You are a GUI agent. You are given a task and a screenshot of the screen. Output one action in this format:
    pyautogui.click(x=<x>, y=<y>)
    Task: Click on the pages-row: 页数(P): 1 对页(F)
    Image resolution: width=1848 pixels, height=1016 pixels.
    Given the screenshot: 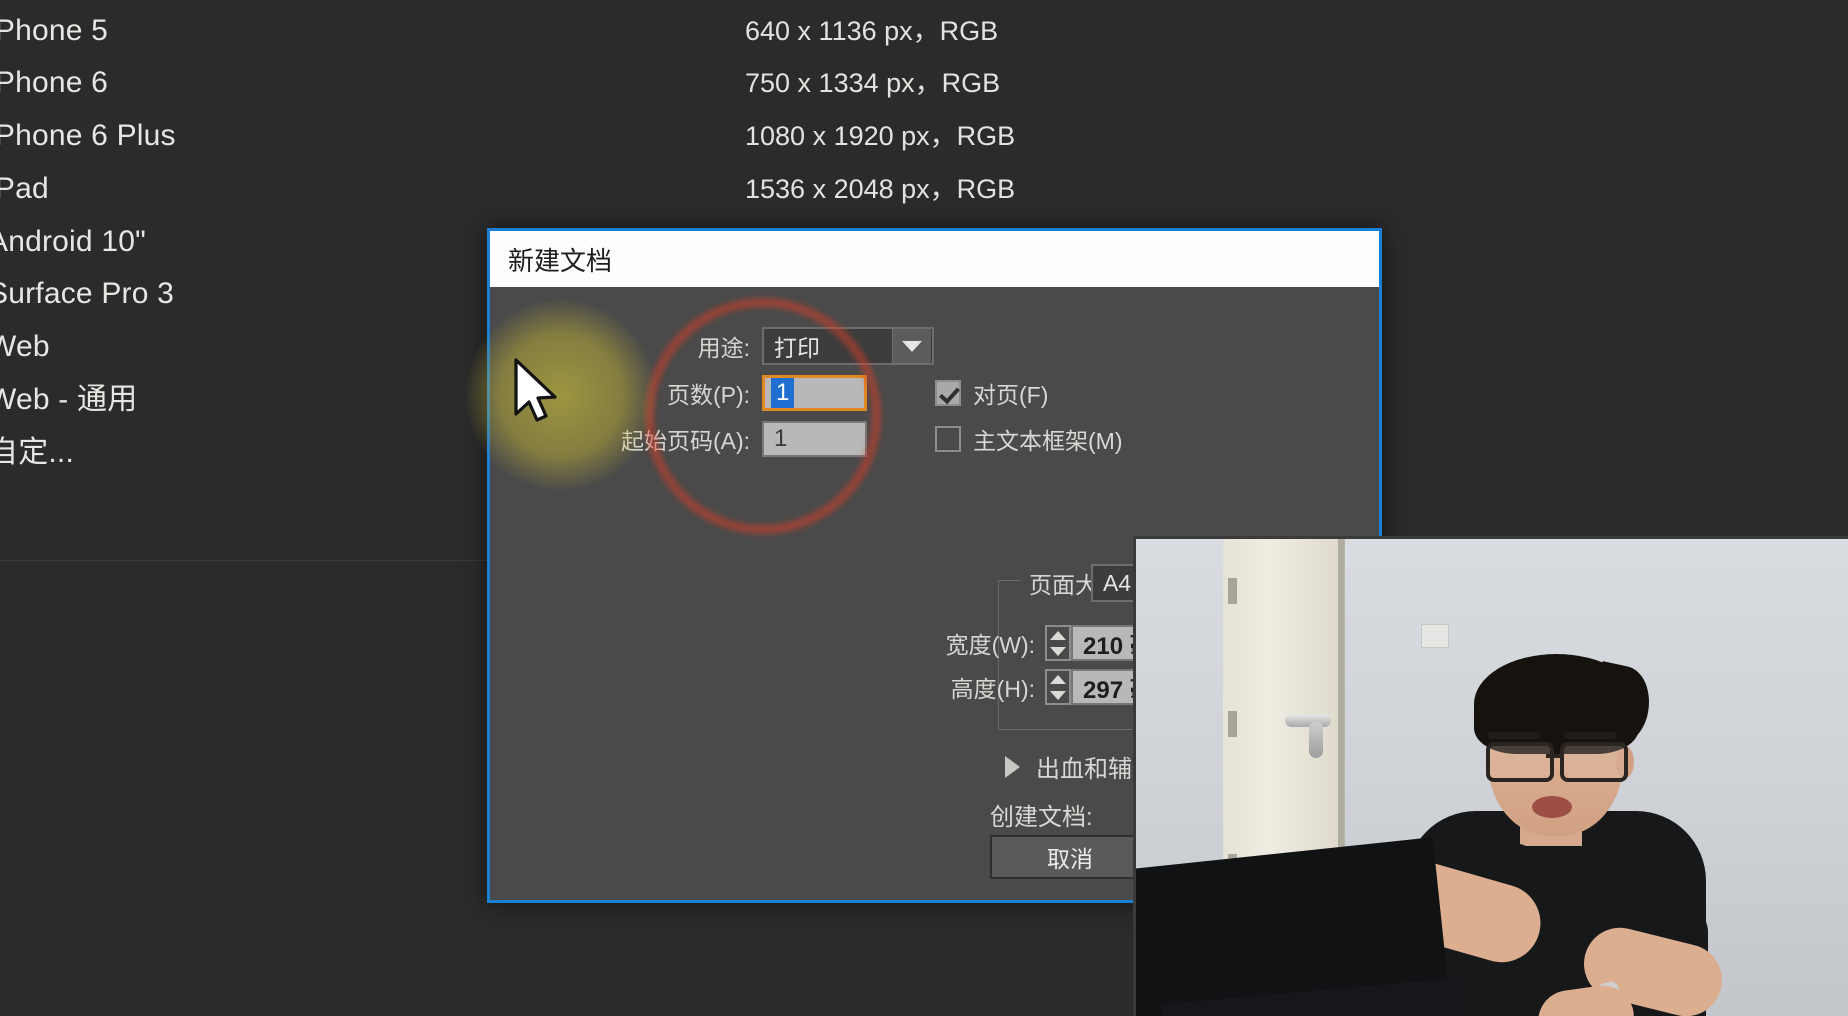 What is the action you would take?
    pyautogui.click(x=920, y=393)
    